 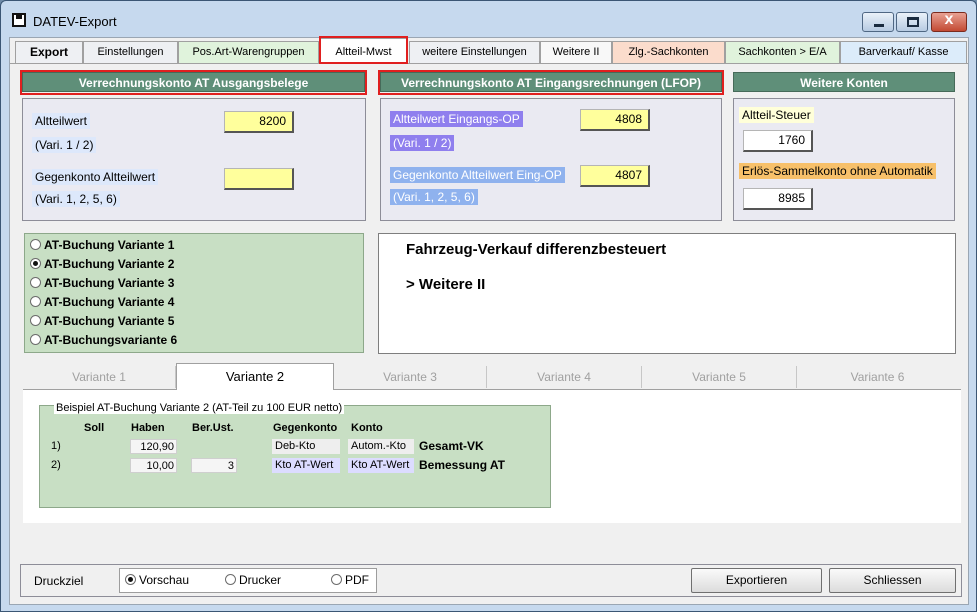 What do you see at coordinates (837, 171) in the screenshot?
I see `label-erloes-sammelkonto: Erlös-Sammelkonto ohne Automatik` at bounding box center [837, 171].